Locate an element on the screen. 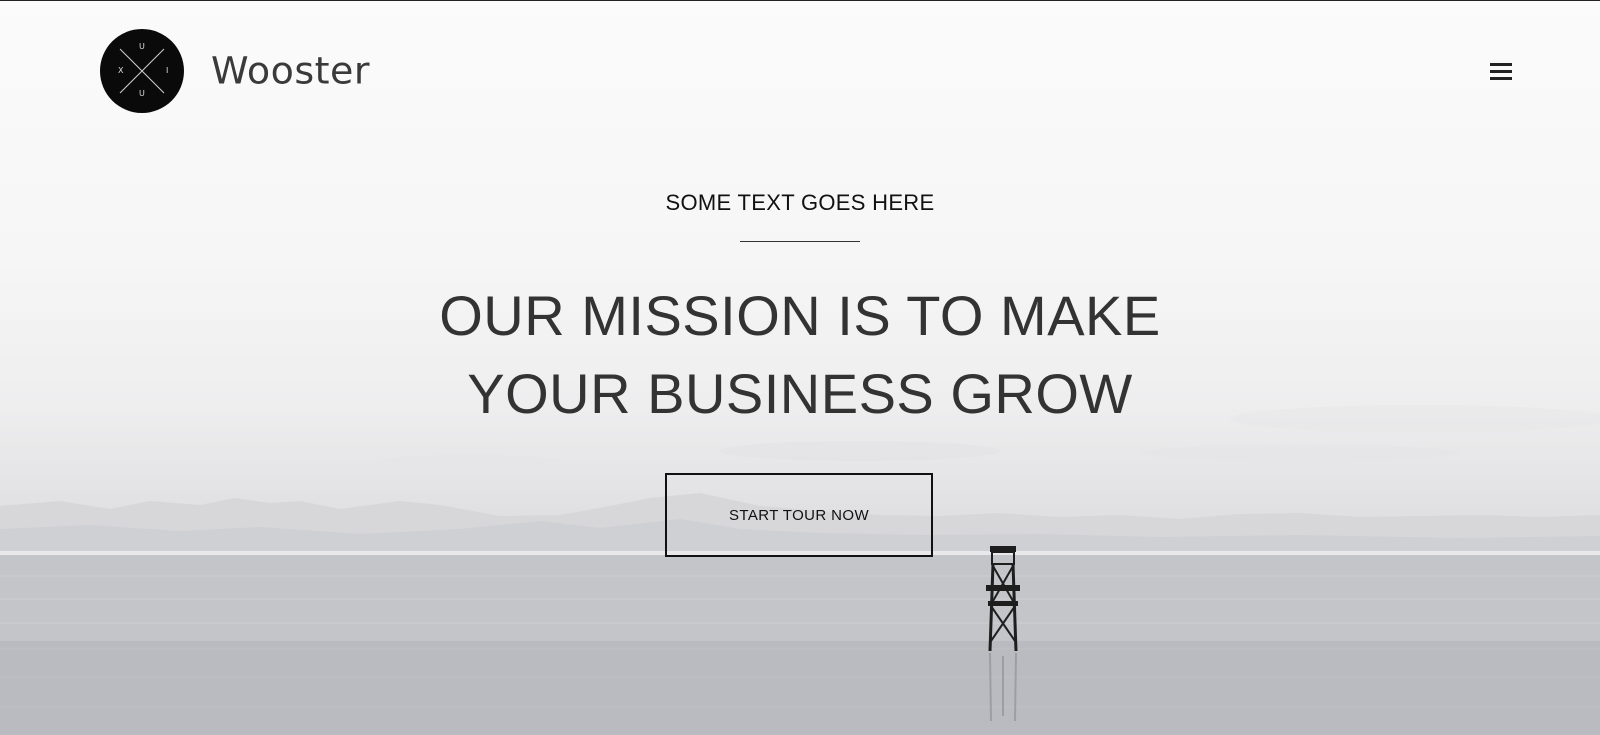  logo-letter-top: U is located at coordinates (142, 46).